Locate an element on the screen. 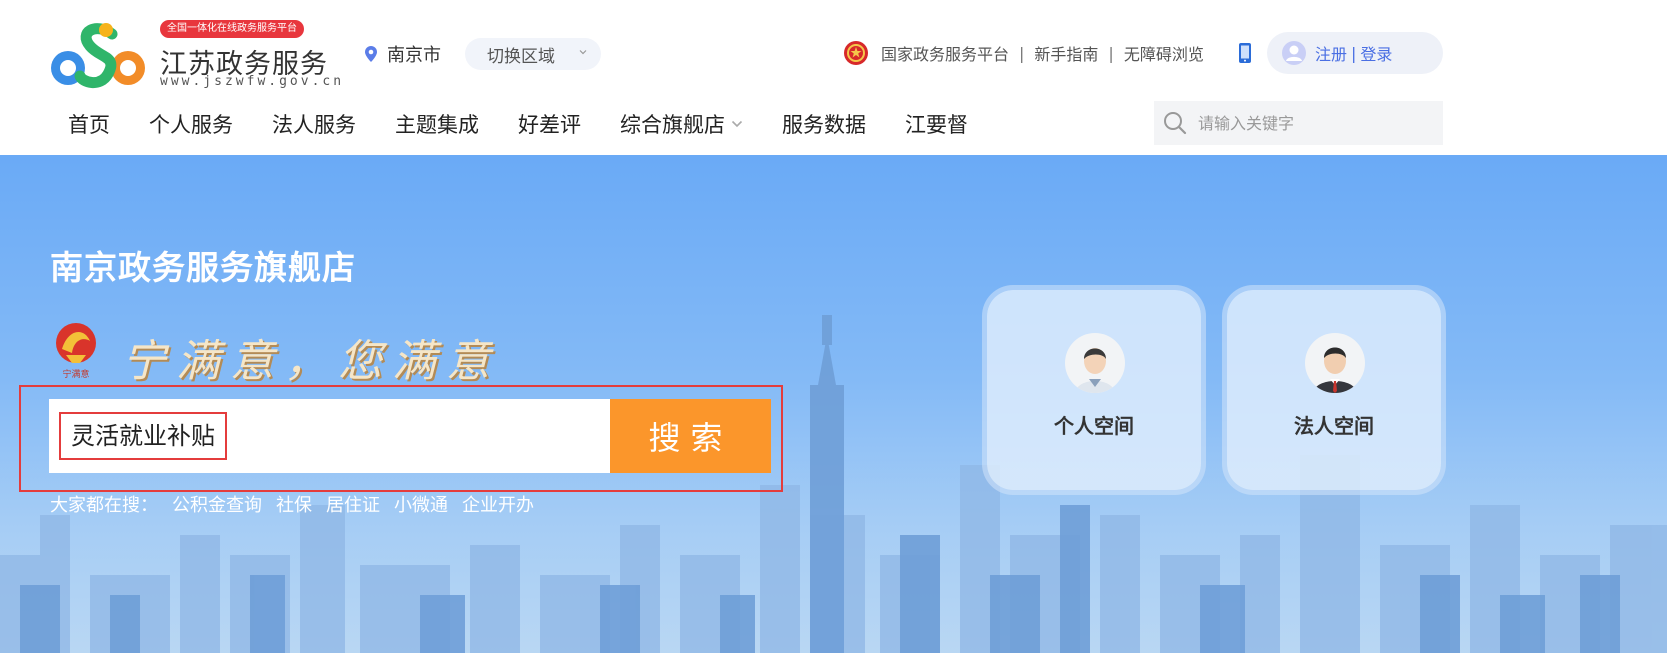  personal-avatar is located at coordinates (1095, 363).